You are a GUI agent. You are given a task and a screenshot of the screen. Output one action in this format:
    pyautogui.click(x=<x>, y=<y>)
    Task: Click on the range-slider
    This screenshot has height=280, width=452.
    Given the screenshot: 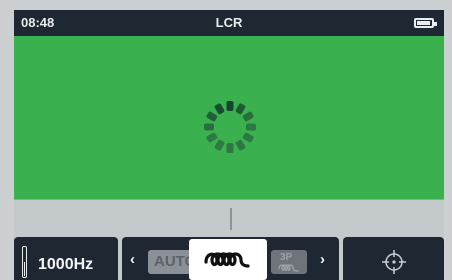 What is the action you would take?
    pyautogui.click(x=229, y=218)
    